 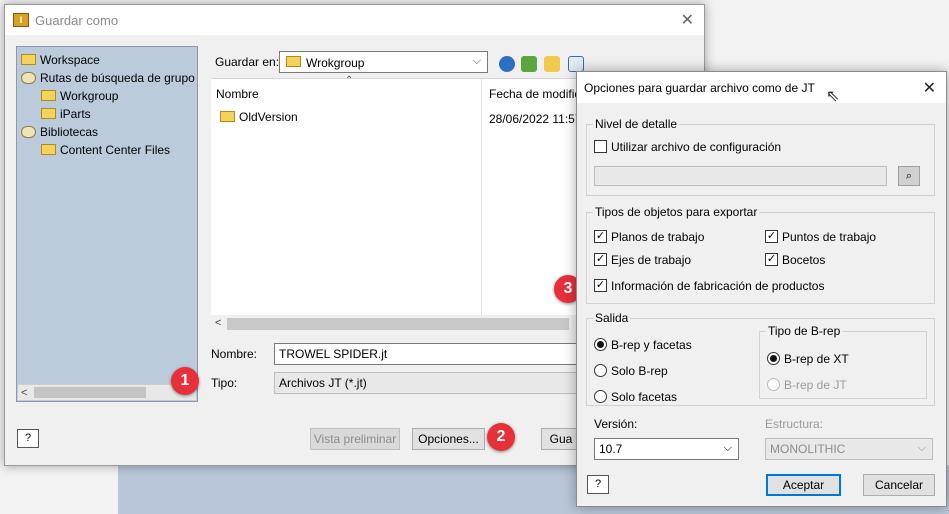 I want to click on work-axes-label: Ejes de trabajo, so click(x=651, y=260).